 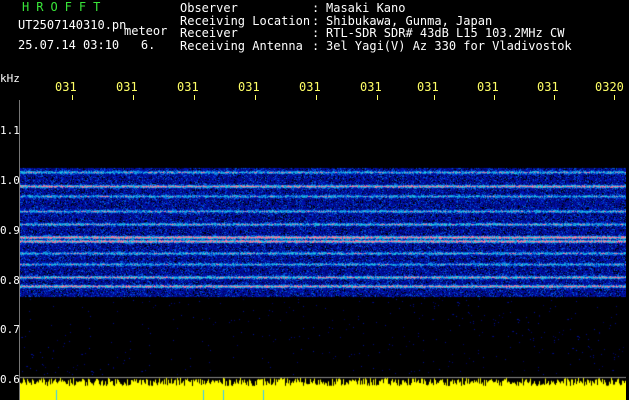 What do you see at coordinates (449, 45) in the screenshot?
I see `info-value: 3el Yagi(V) Az 330 for Vladivostok` at bounding box center [449, 45].